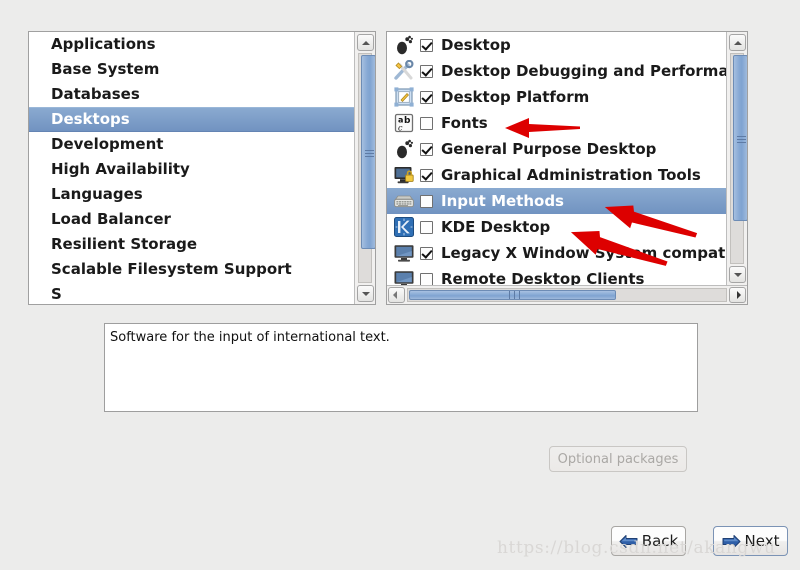 This screenshot has width=800, height=570. What do you see at coordinates (120, 169) in the screenshot?
I see `category-label: High Availability` at bounding box center [120, 169].